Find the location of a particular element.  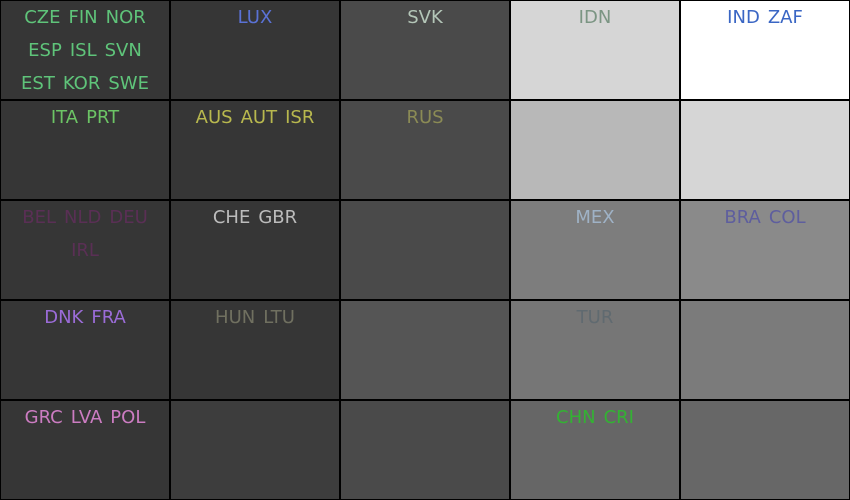

country-label: HUN is located at coordinates (235, 317).